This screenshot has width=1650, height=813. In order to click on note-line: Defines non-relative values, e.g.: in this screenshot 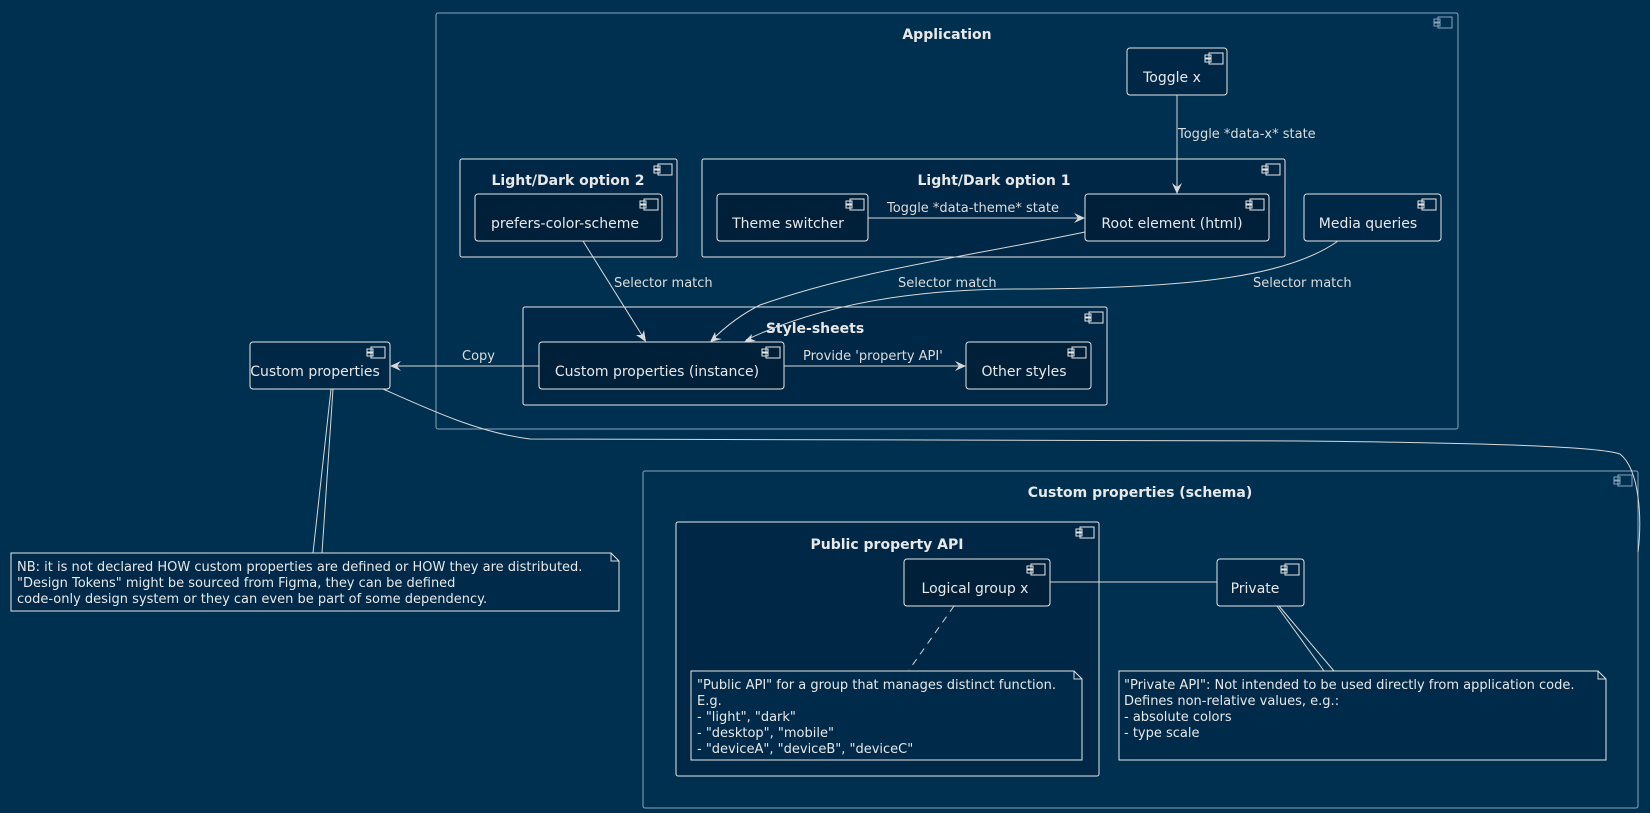, I will do `click(1231, 701)`.